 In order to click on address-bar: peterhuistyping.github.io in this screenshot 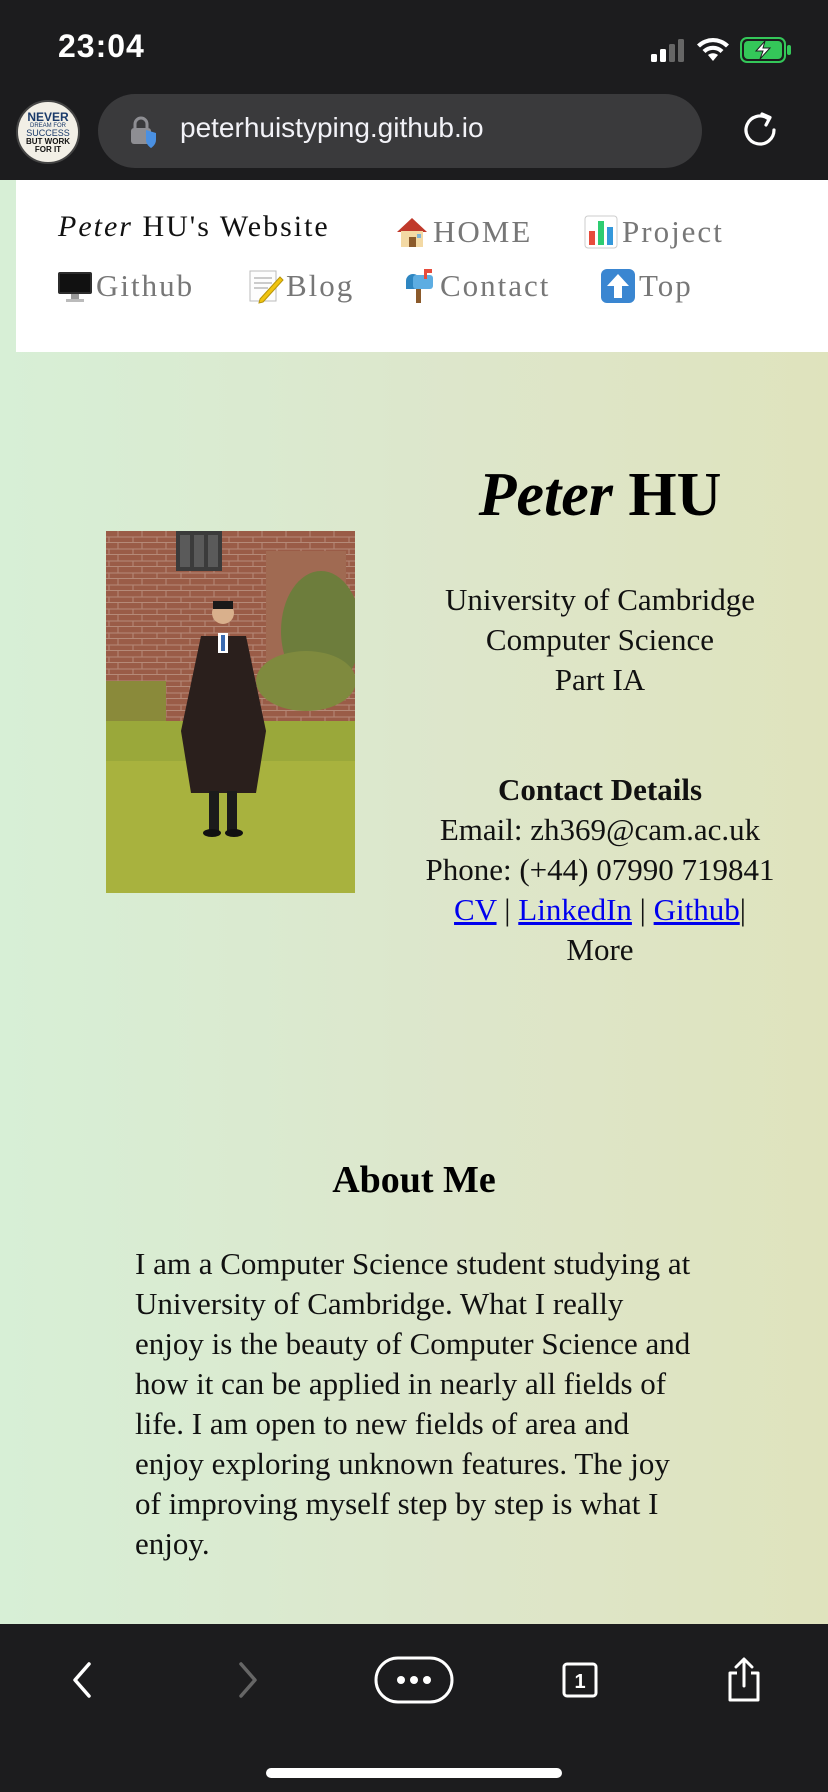, I will do `click(400, 131)`.